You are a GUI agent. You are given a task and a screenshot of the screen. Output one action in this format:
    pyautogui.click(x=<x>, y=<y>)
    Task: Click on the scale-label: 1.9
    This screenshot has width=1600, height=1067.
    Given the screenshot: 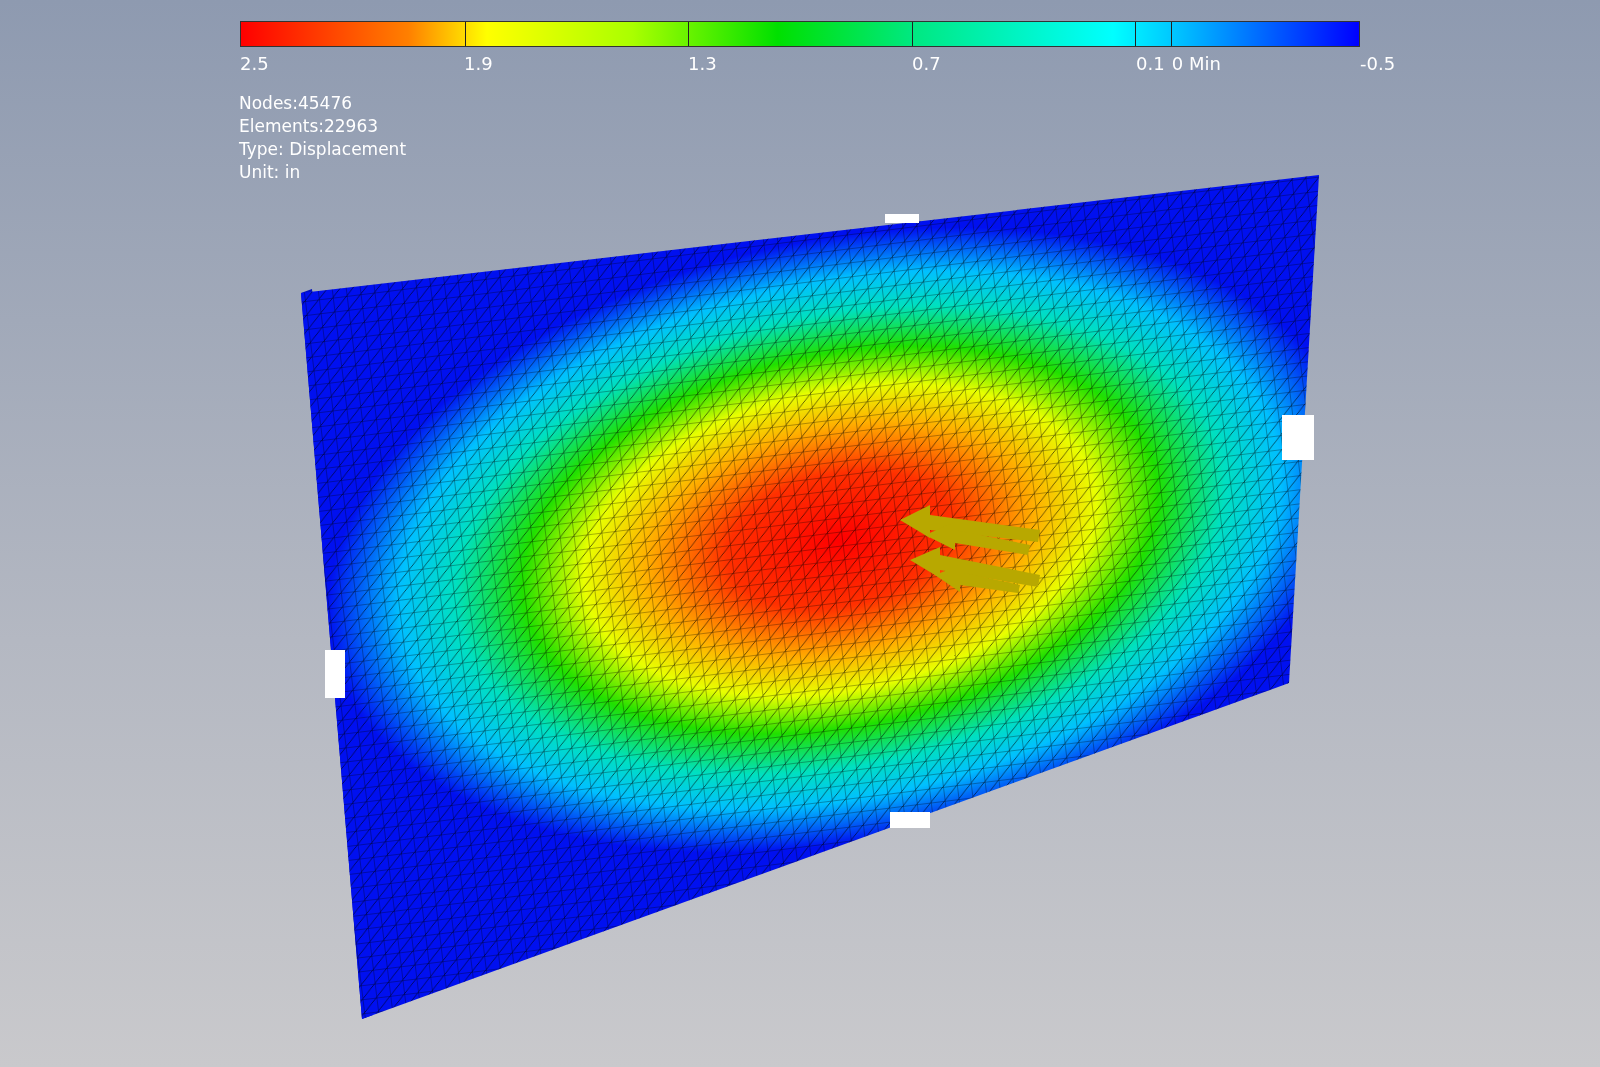 What is the action you would take?
    pyautogui.click(x=478, y=64)
    